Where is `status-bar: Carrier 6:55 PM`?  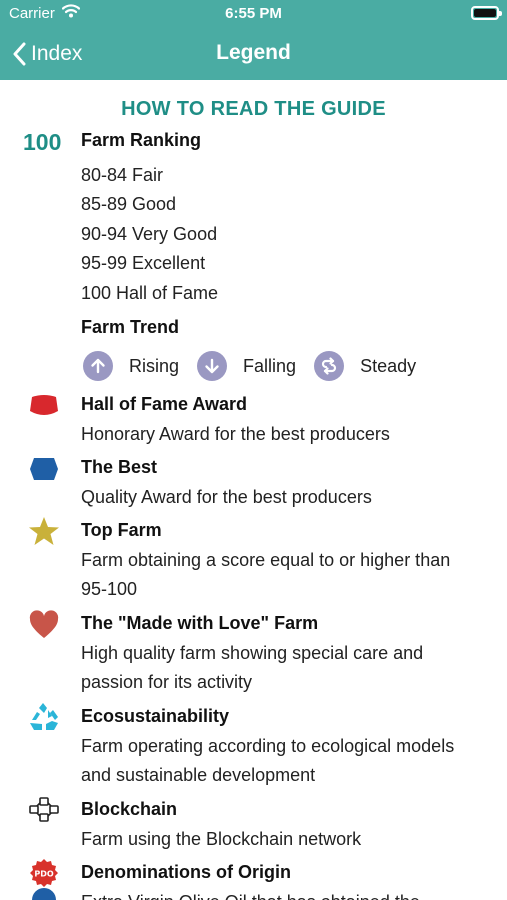
status-bar: Carrier 6:55 PM is located at coordinates (253, 14).